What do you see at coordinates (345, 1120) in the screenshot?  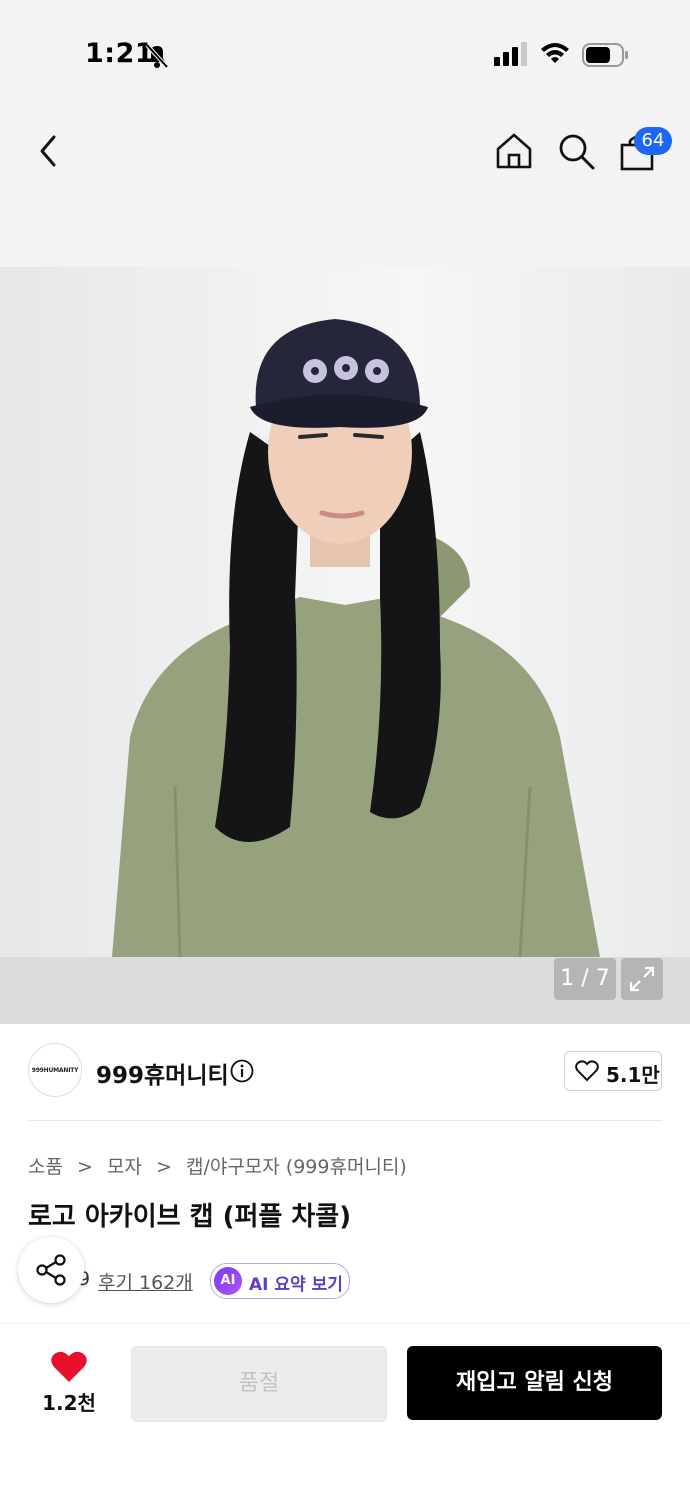 I see `divider` at bounding box center [345, 1120].